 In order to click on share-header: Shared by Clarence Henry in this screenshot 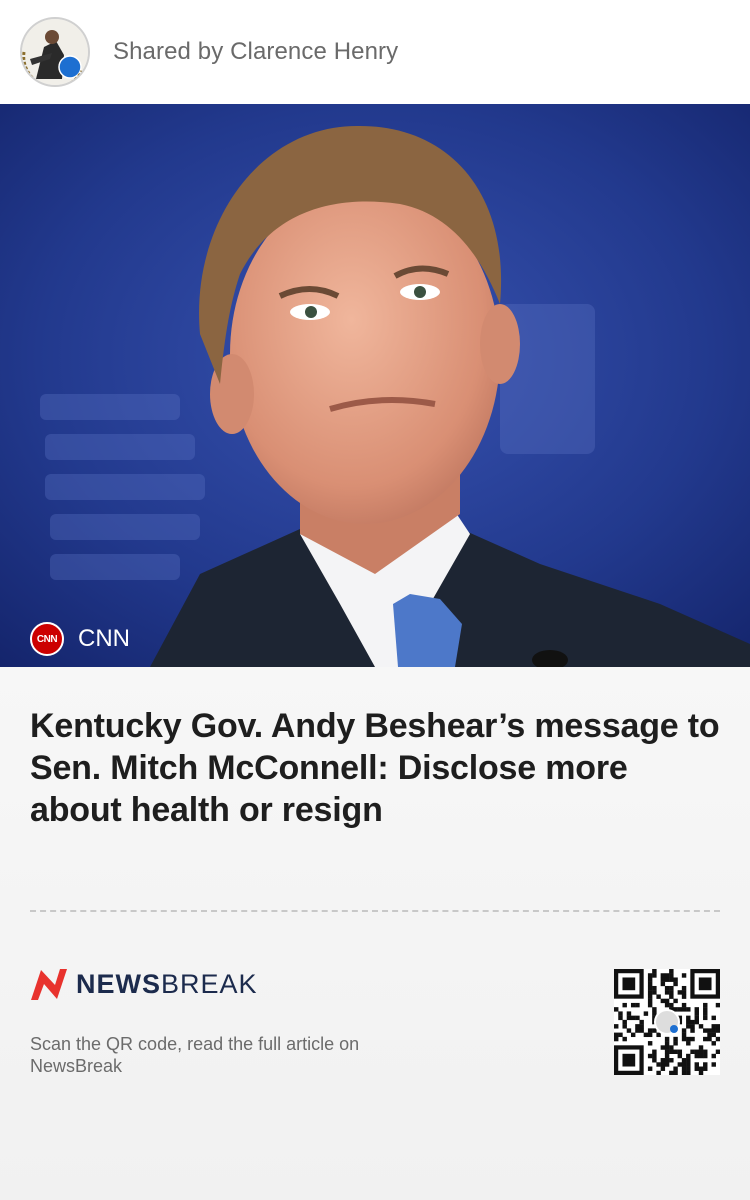, I will do `click(375, 52)`.